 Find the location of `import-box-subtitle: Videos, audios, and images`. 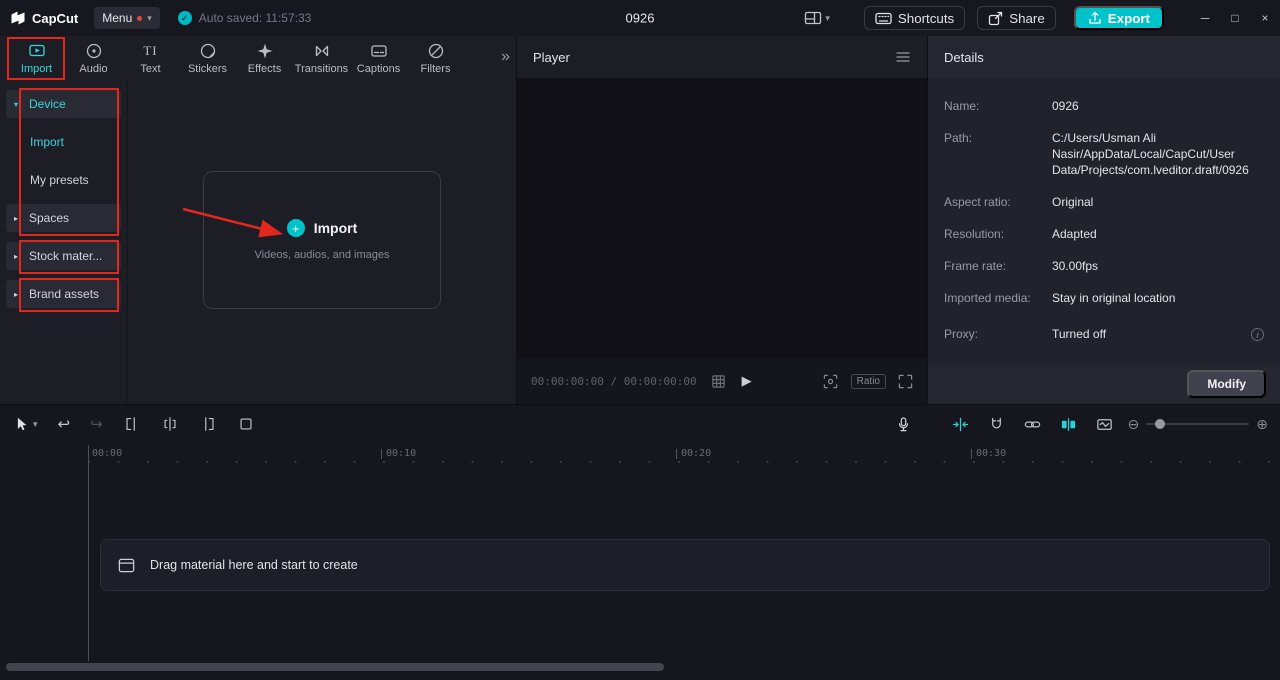

import-box-subtitle: Videos, audios, and images is located at coordinates (322, 255).